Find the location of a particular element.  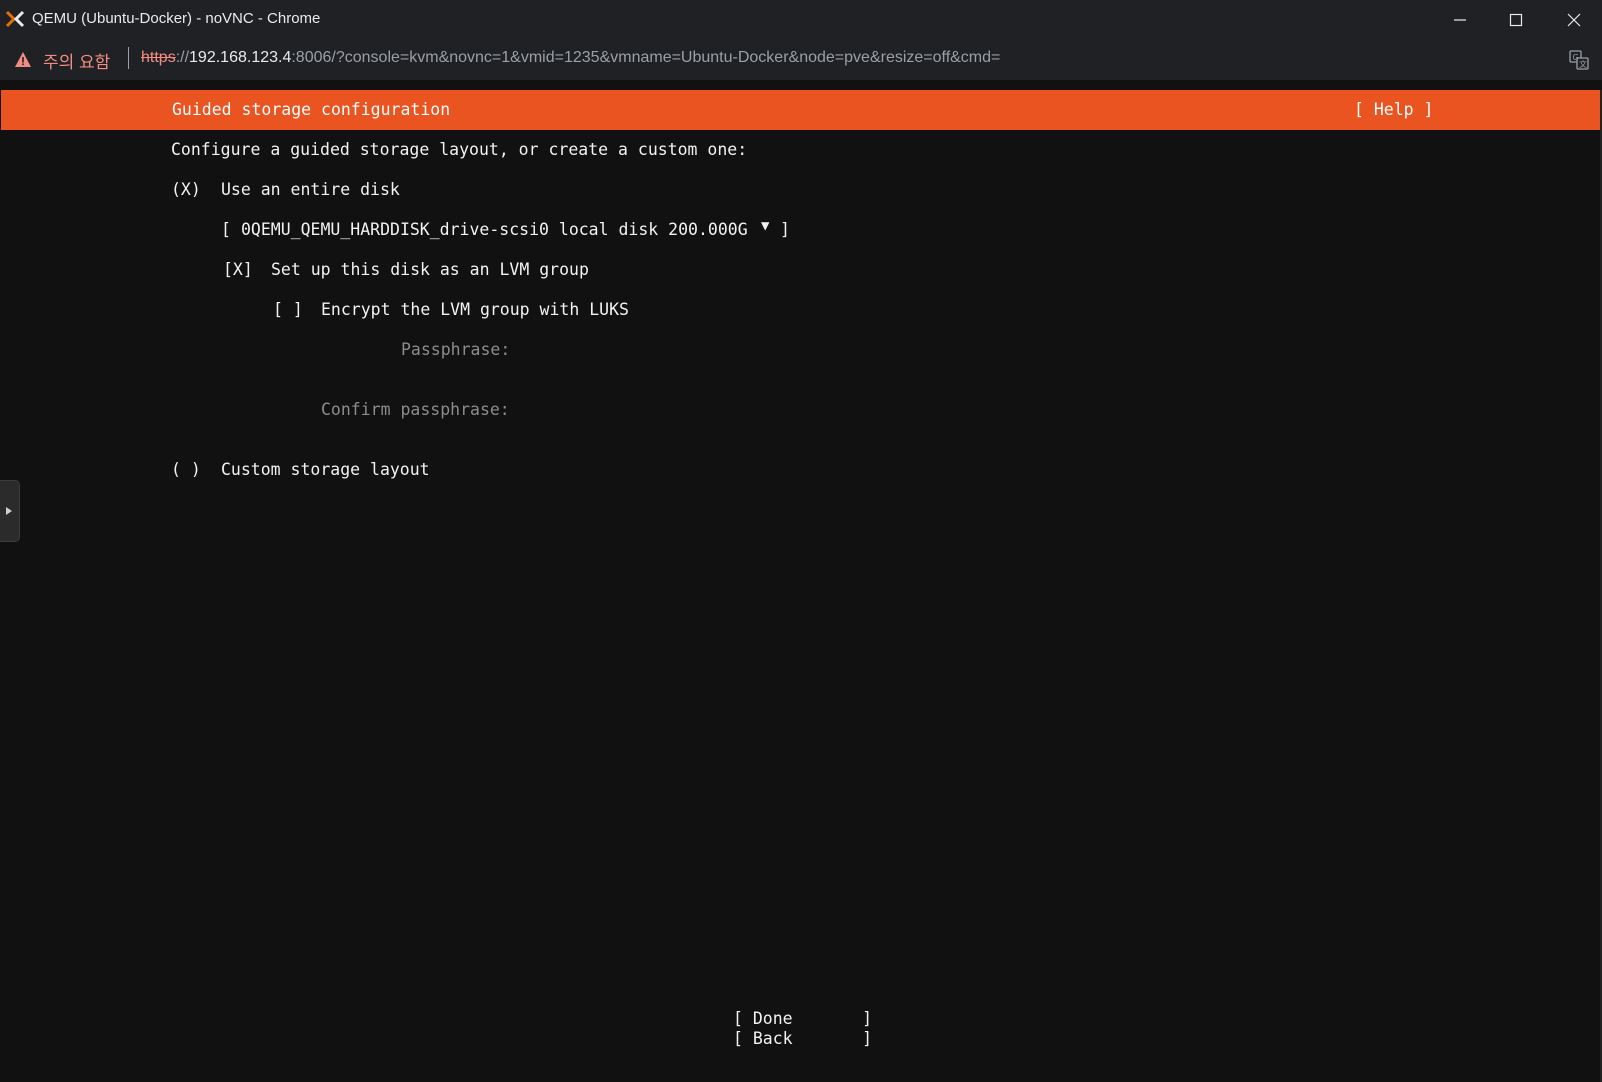

minimize-icon is located at coordinates (1460, 19).